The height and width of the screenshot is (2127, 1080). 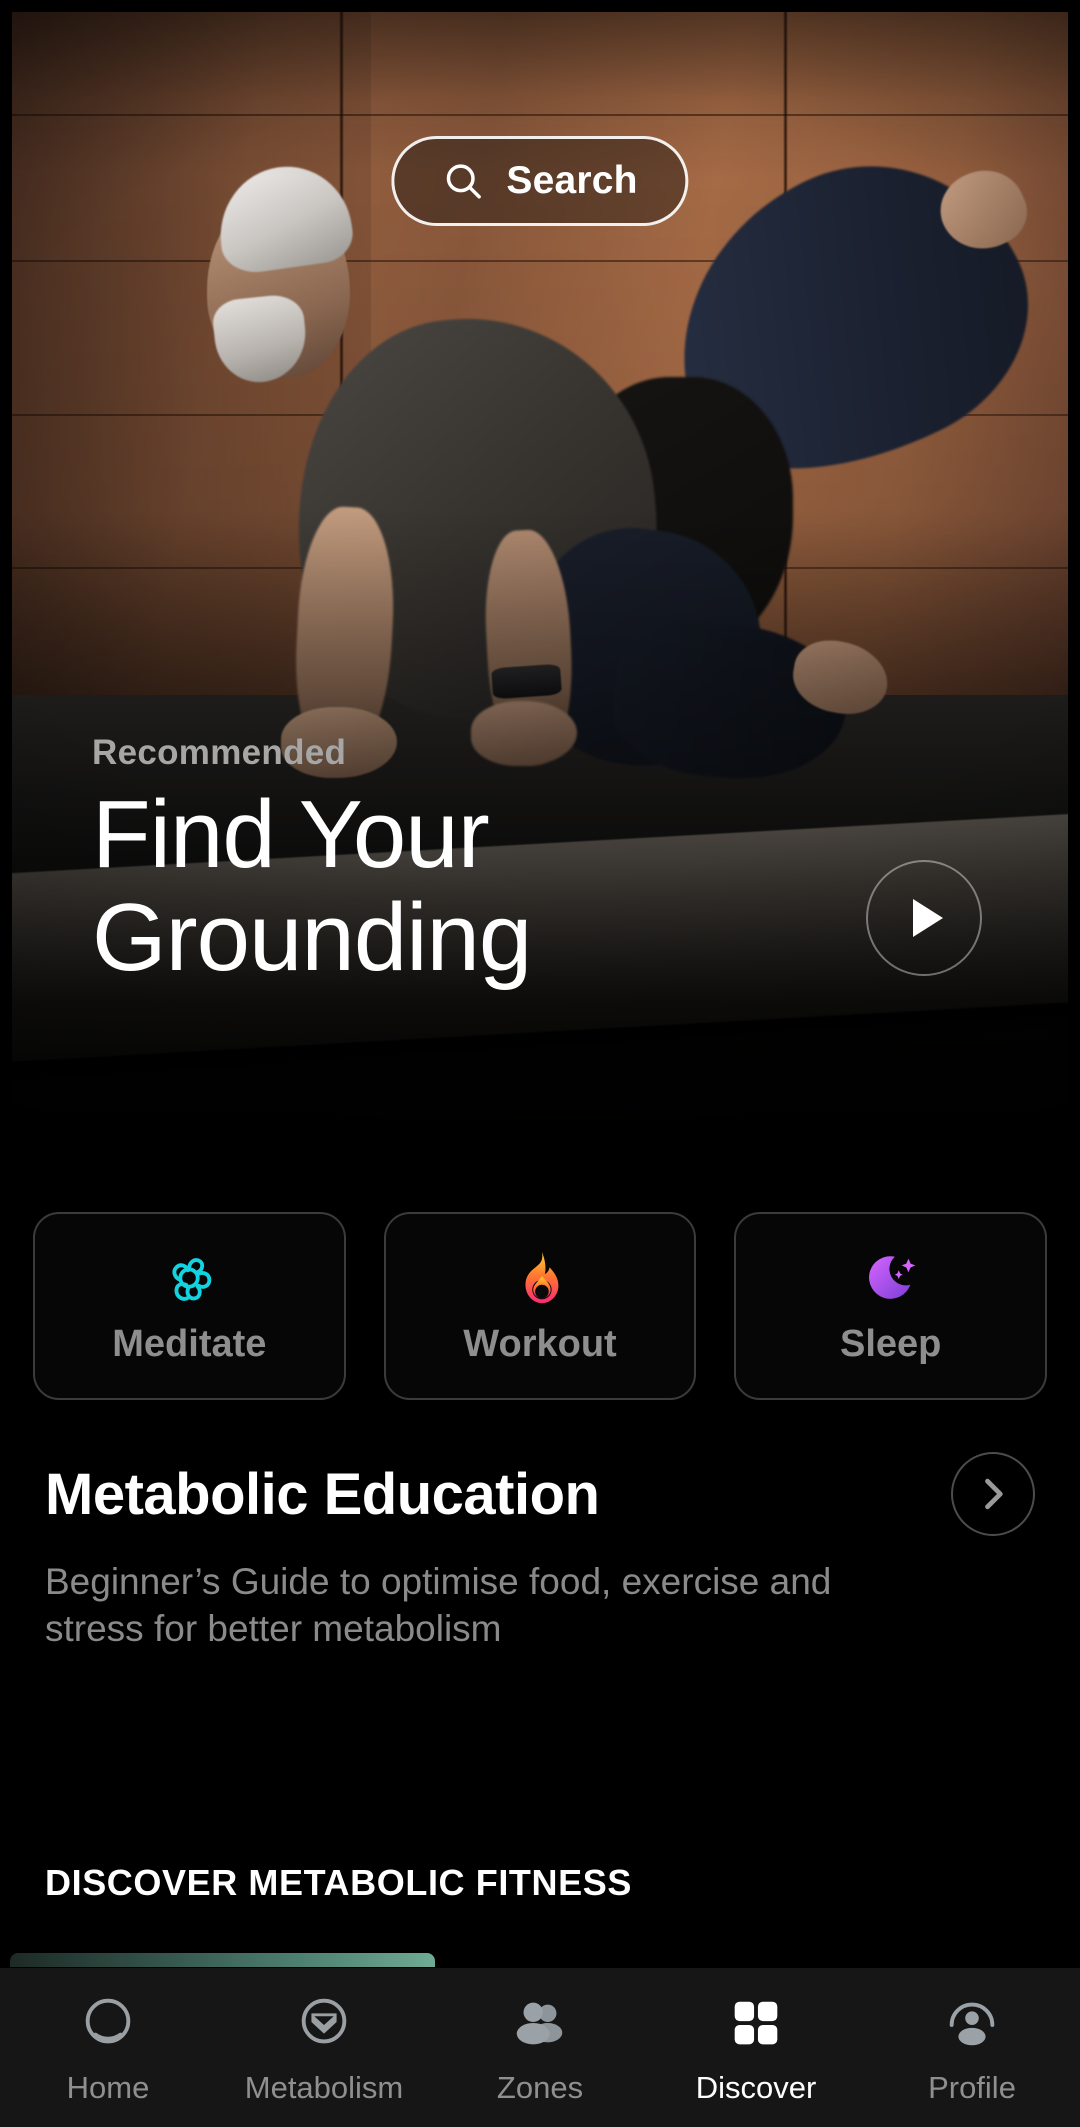 What do you see at coordinates (756, 2023) in the screenshot?
I see `grid-squares-icon` at bounding box center [756, 2023].